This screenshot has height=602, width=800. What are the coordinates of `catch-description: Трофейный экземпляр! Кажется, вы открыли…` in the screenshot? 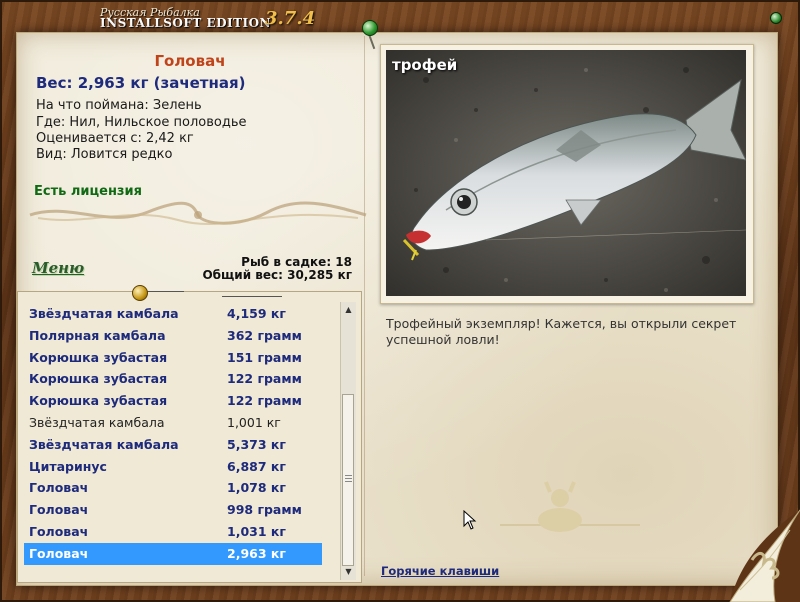 It's located at (561, 331).